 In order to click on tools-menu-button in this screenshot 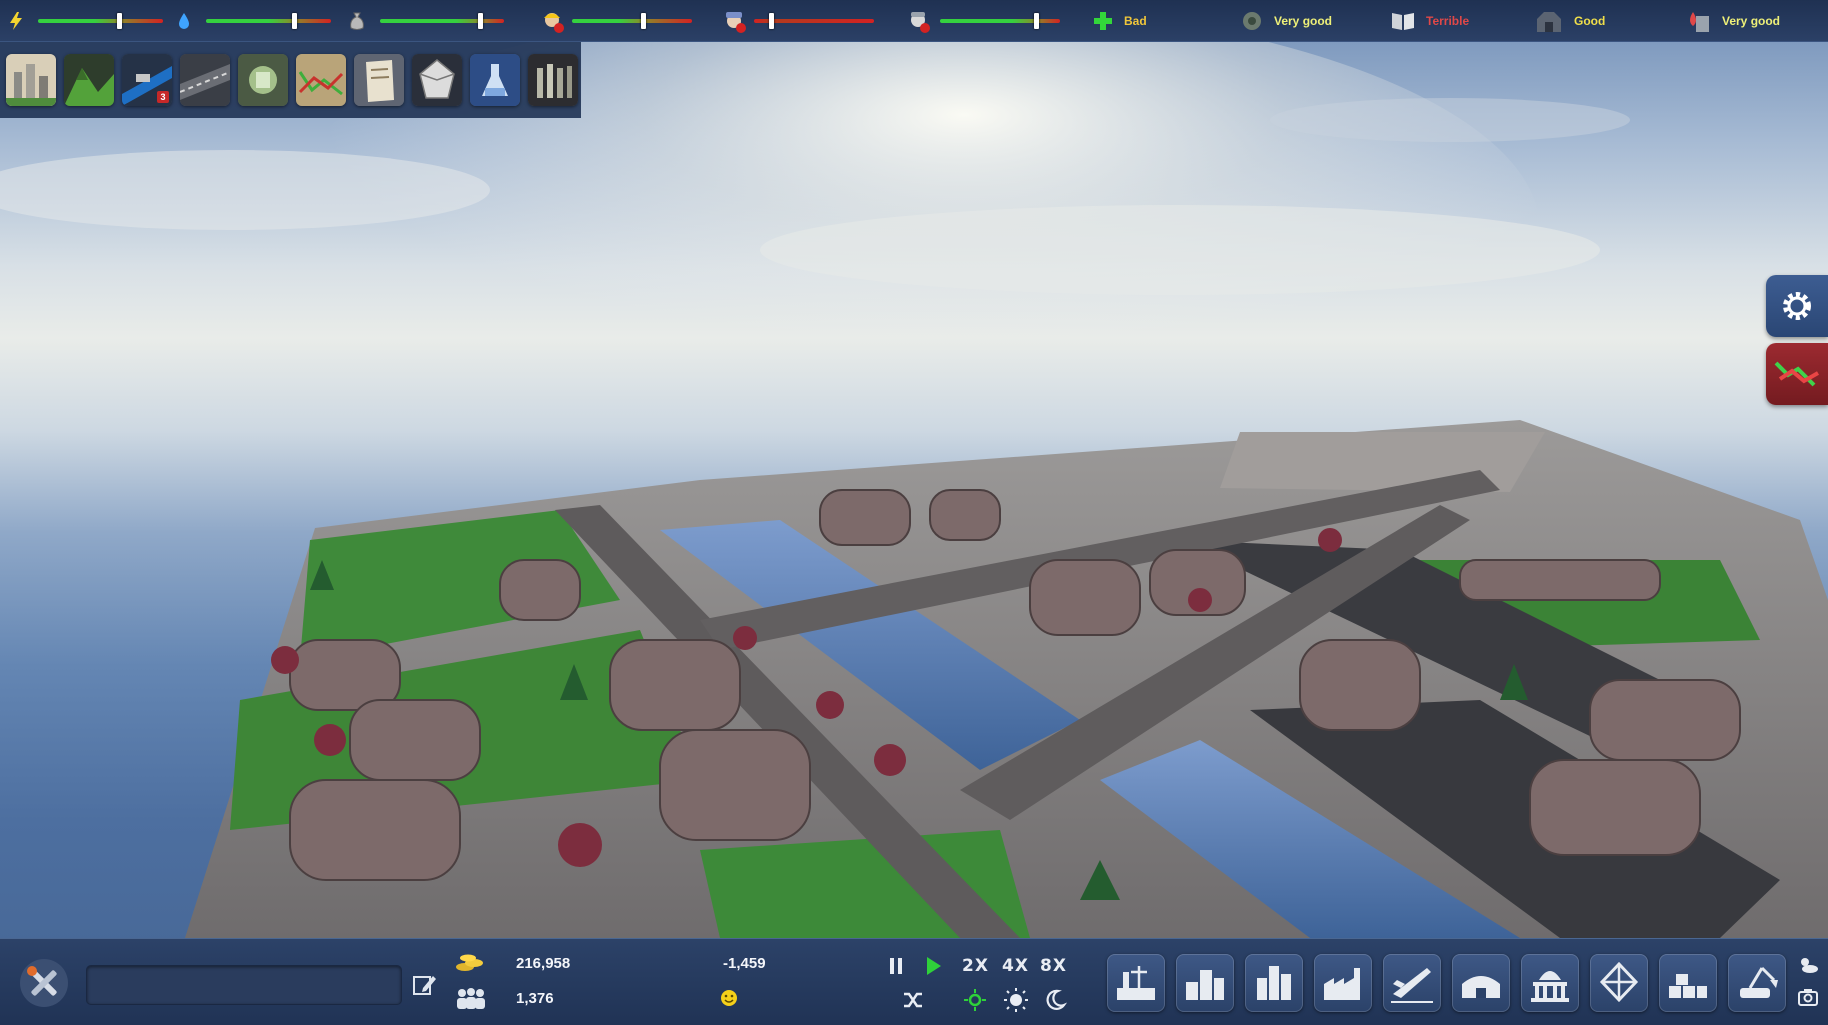, I will do `click(44, 983)`.